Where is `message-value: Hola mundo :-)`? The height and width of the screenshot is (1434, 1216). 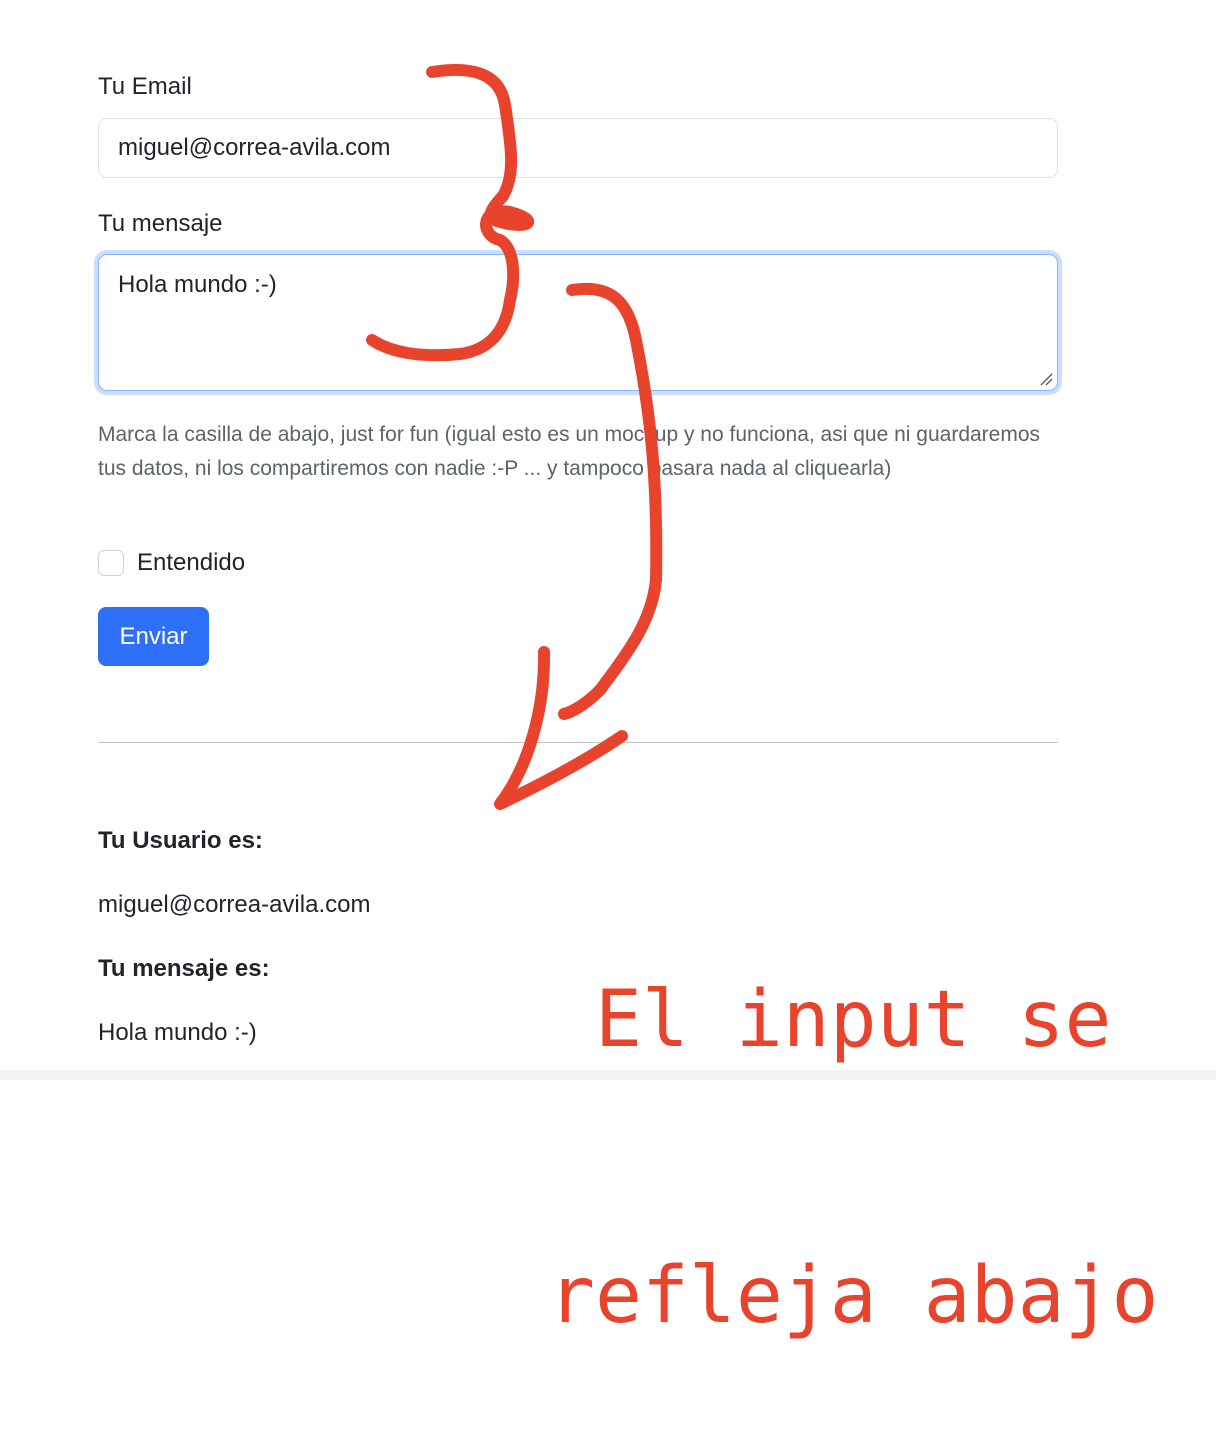 message-value: Hola mundo :-) is located at coordinates (177, 1032).